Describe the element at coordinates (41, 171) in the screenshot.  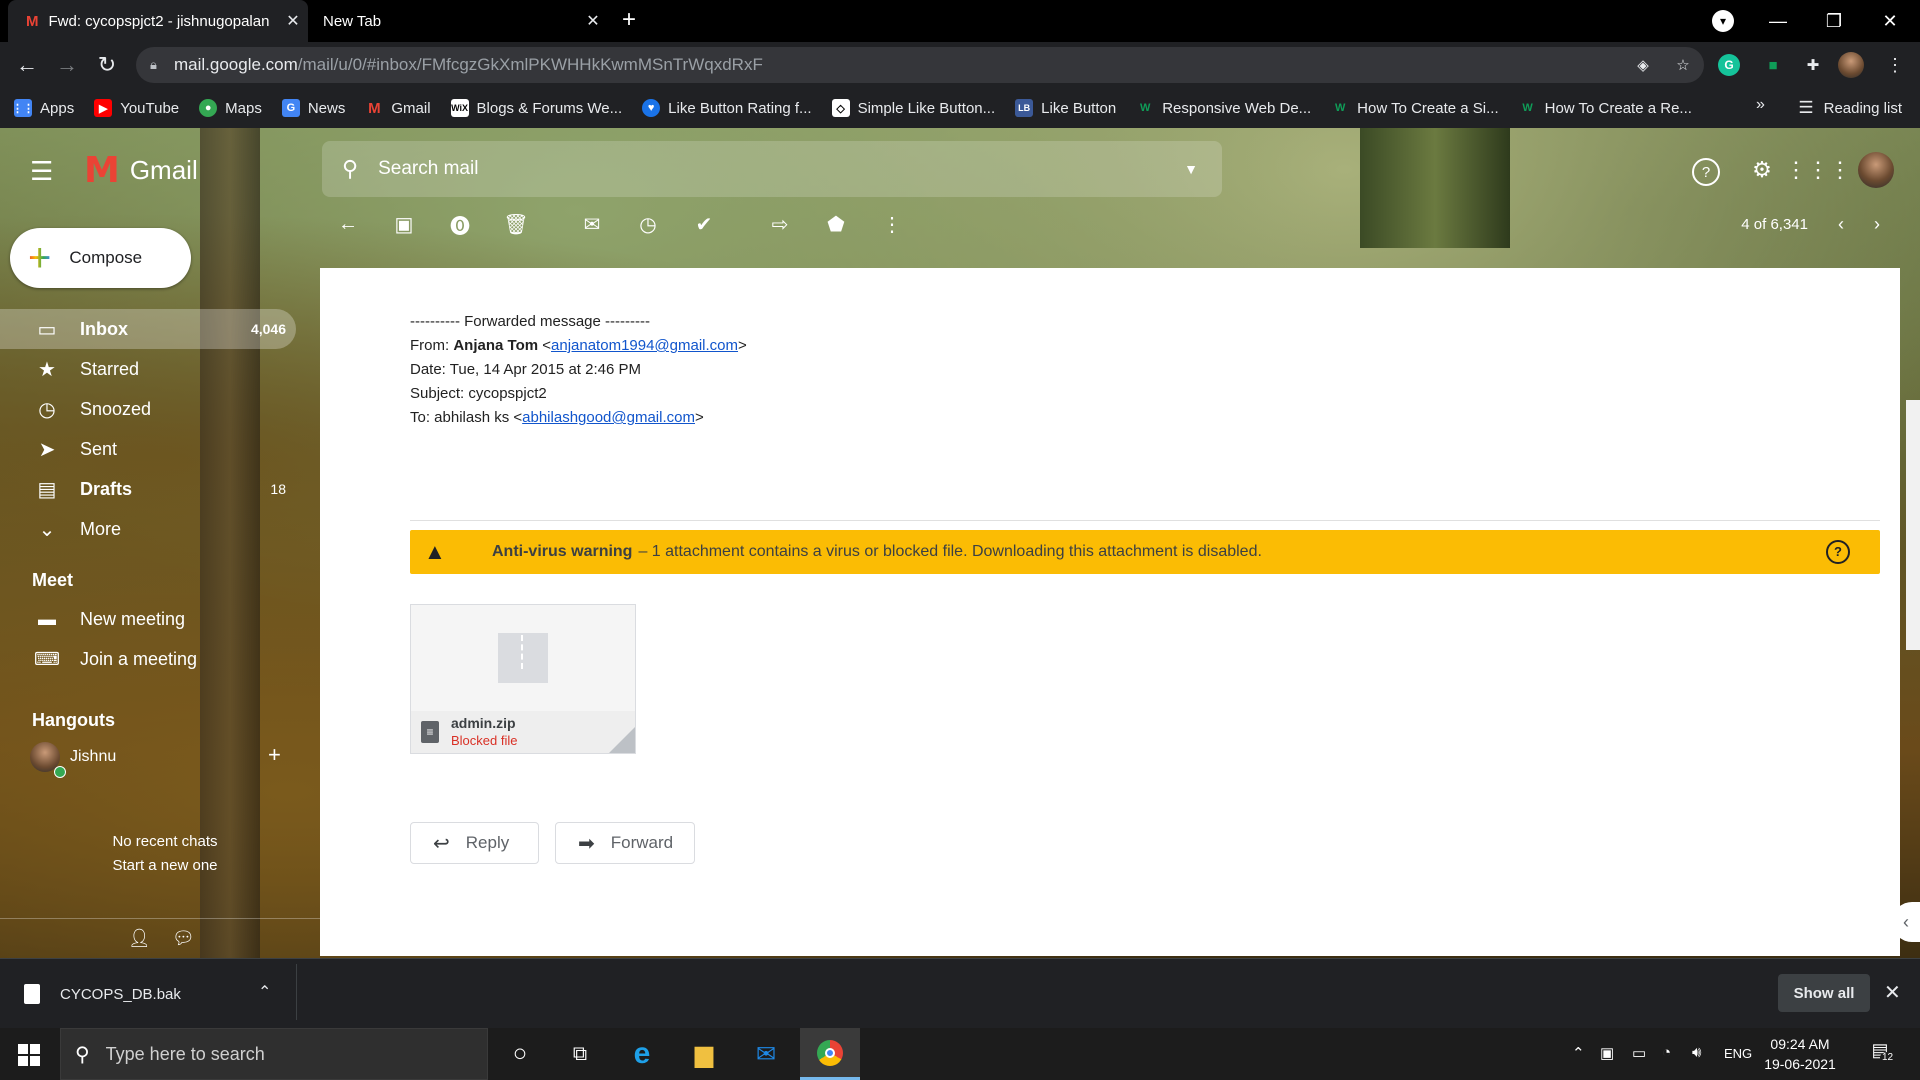
I see `main-menu-icon: ☰` at that location.